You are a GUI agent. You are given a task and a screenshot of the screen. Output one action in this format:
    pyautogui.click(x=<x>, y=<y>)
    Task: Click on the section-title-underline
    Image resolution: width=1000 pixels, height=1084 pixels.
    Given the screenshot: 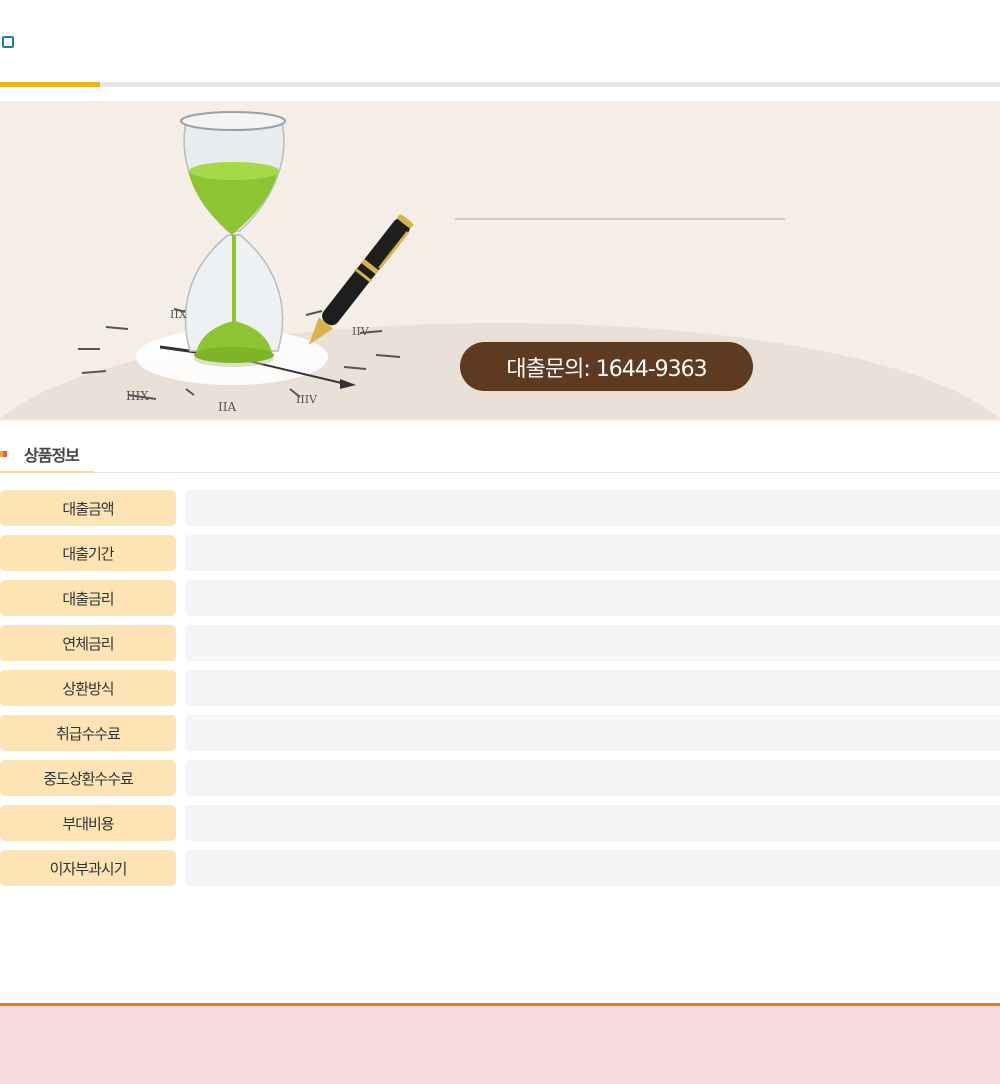 What is the action you would take?
    pyautogui.click(x=46, y=472)
    